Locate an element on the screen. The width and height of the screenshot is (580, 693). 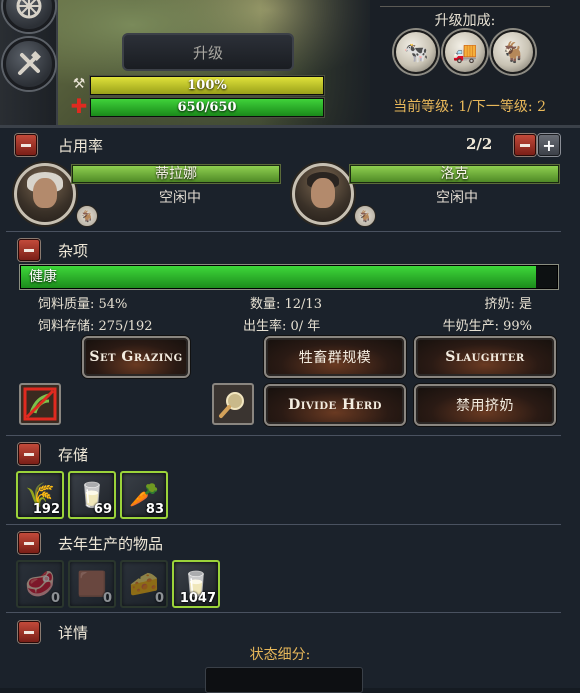
collapse-storage-button is located at coordinates (29, 454).